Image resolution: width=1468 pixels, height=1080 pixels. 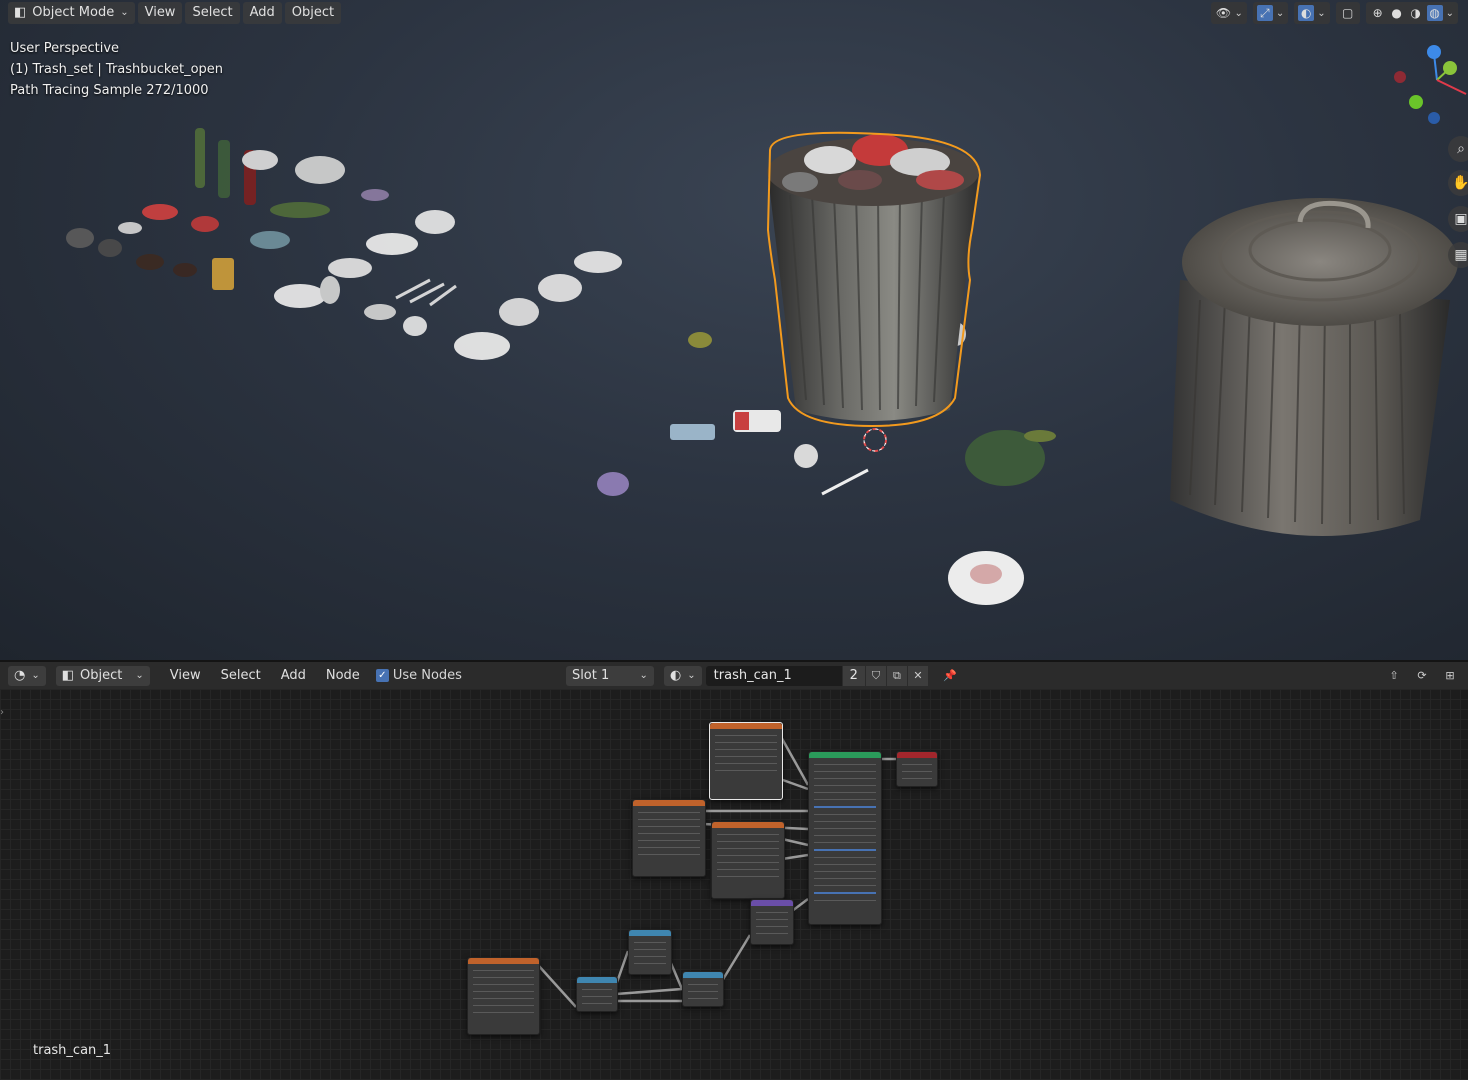 What do you see at coordinates (950, 676) in the screenshot?
I see `pin-icon: 📌` at bounding box center [950, 676].